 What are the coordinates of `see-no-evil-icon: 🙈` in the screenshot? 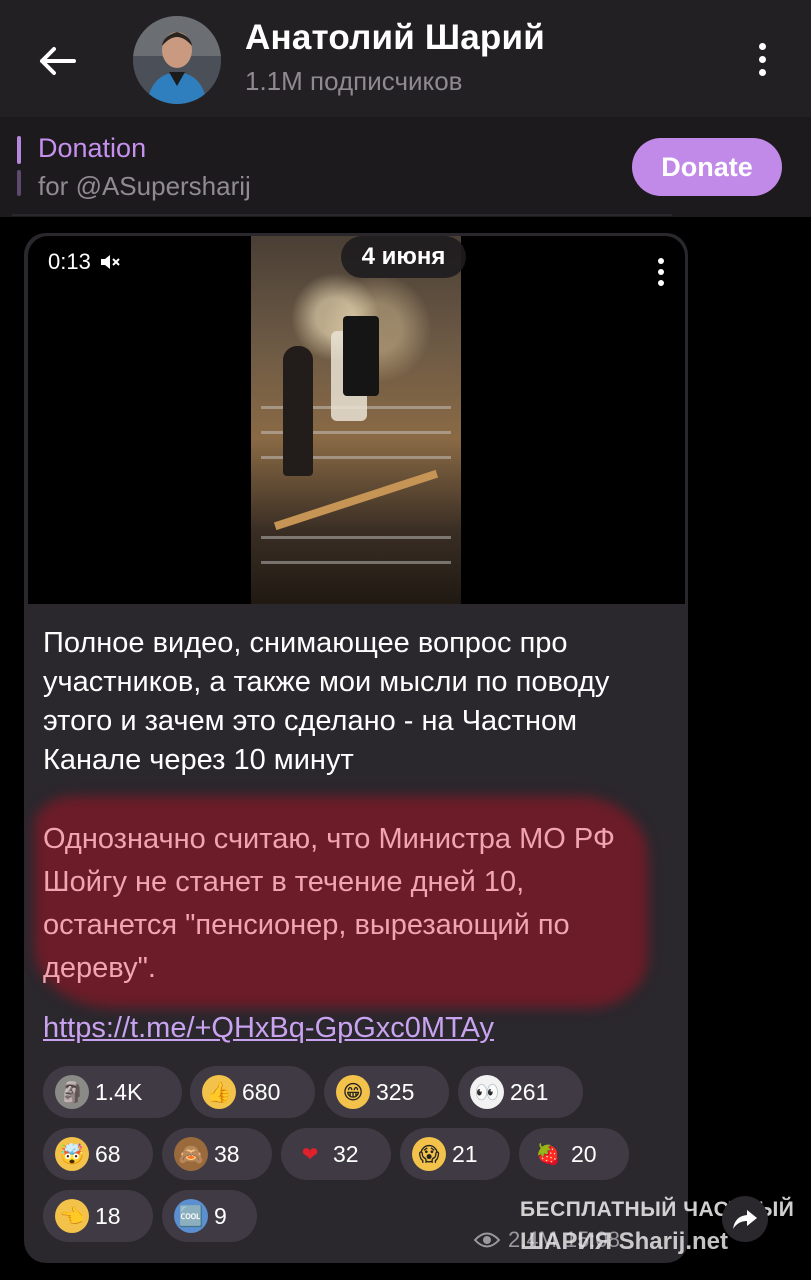 It's located at (191, 1154).